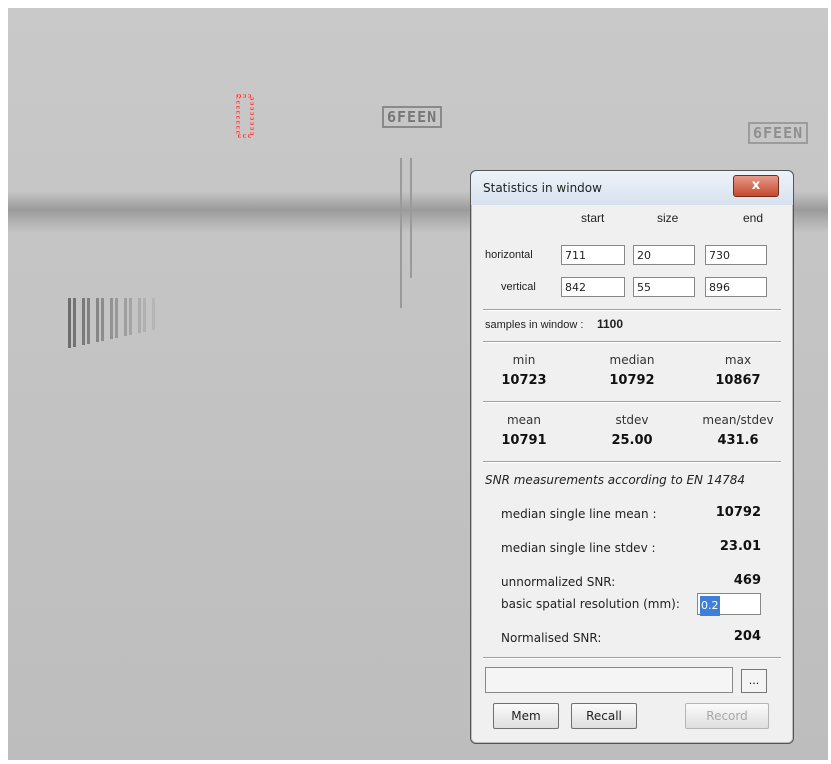 This screenshot has height=764, width=831. Describe the element at coordinates (411, 218) in the screenshot. I see `iqi-wire-right` at that location.